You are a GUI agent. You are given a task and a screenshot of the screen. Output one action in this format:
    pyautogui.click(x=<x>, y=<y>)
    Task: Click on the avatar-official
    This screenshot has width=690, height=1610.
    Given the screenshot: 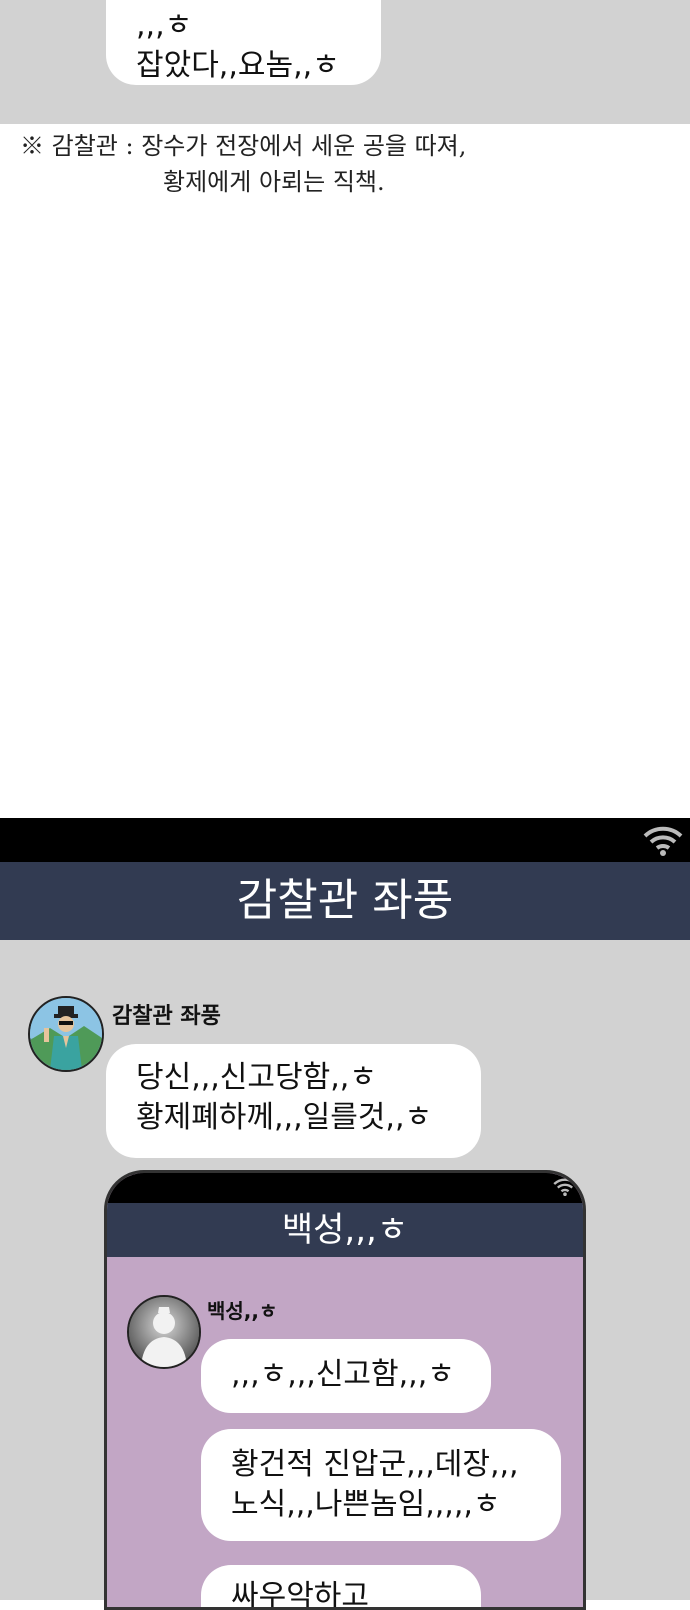 What is the action you would take?
    pyautogui.click(x=66, y=1034)
    